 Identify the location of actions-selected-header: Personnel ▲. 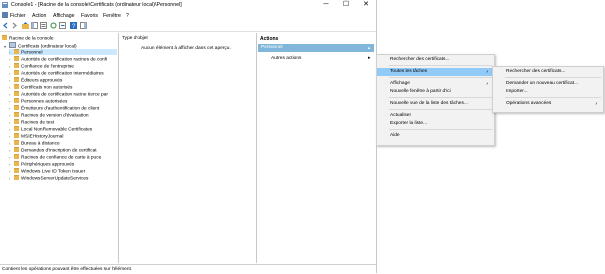
(316, 48).